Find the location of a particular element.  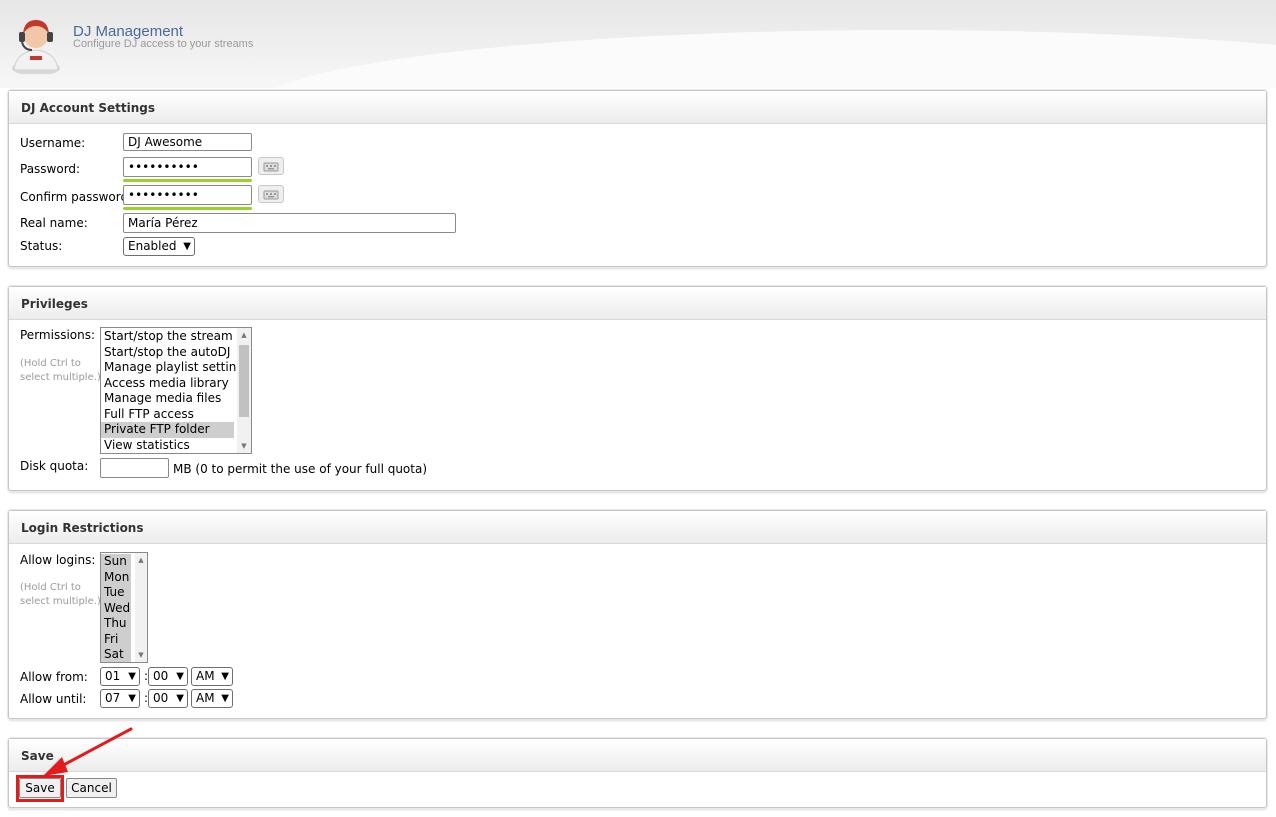

from-ampm-select: AM ▼ is located at coordinates (212, 676).